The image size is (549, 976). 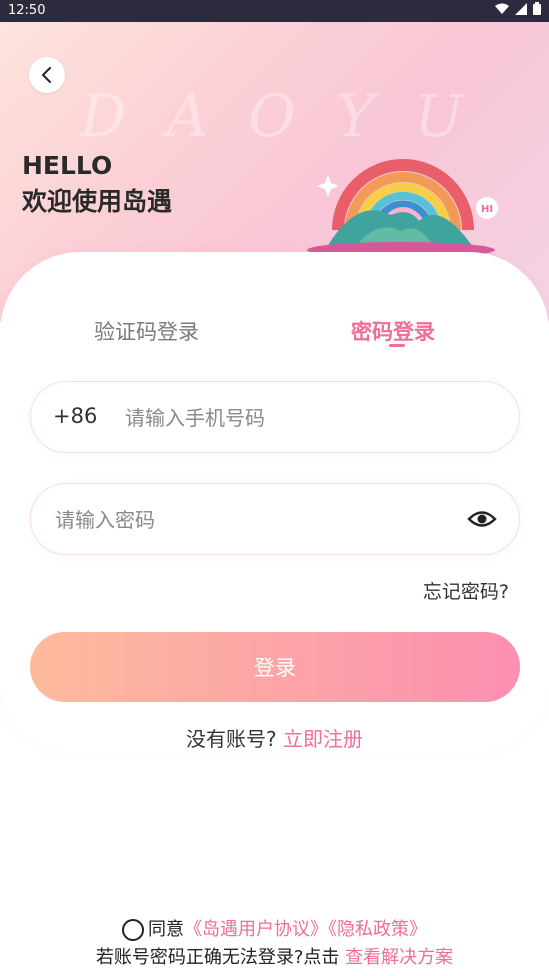 What do you see at coordinates (377, 929) in the screenshot?
I see `privacy-policy-link: 《隐私政策》` at bounding box center [377, 929].